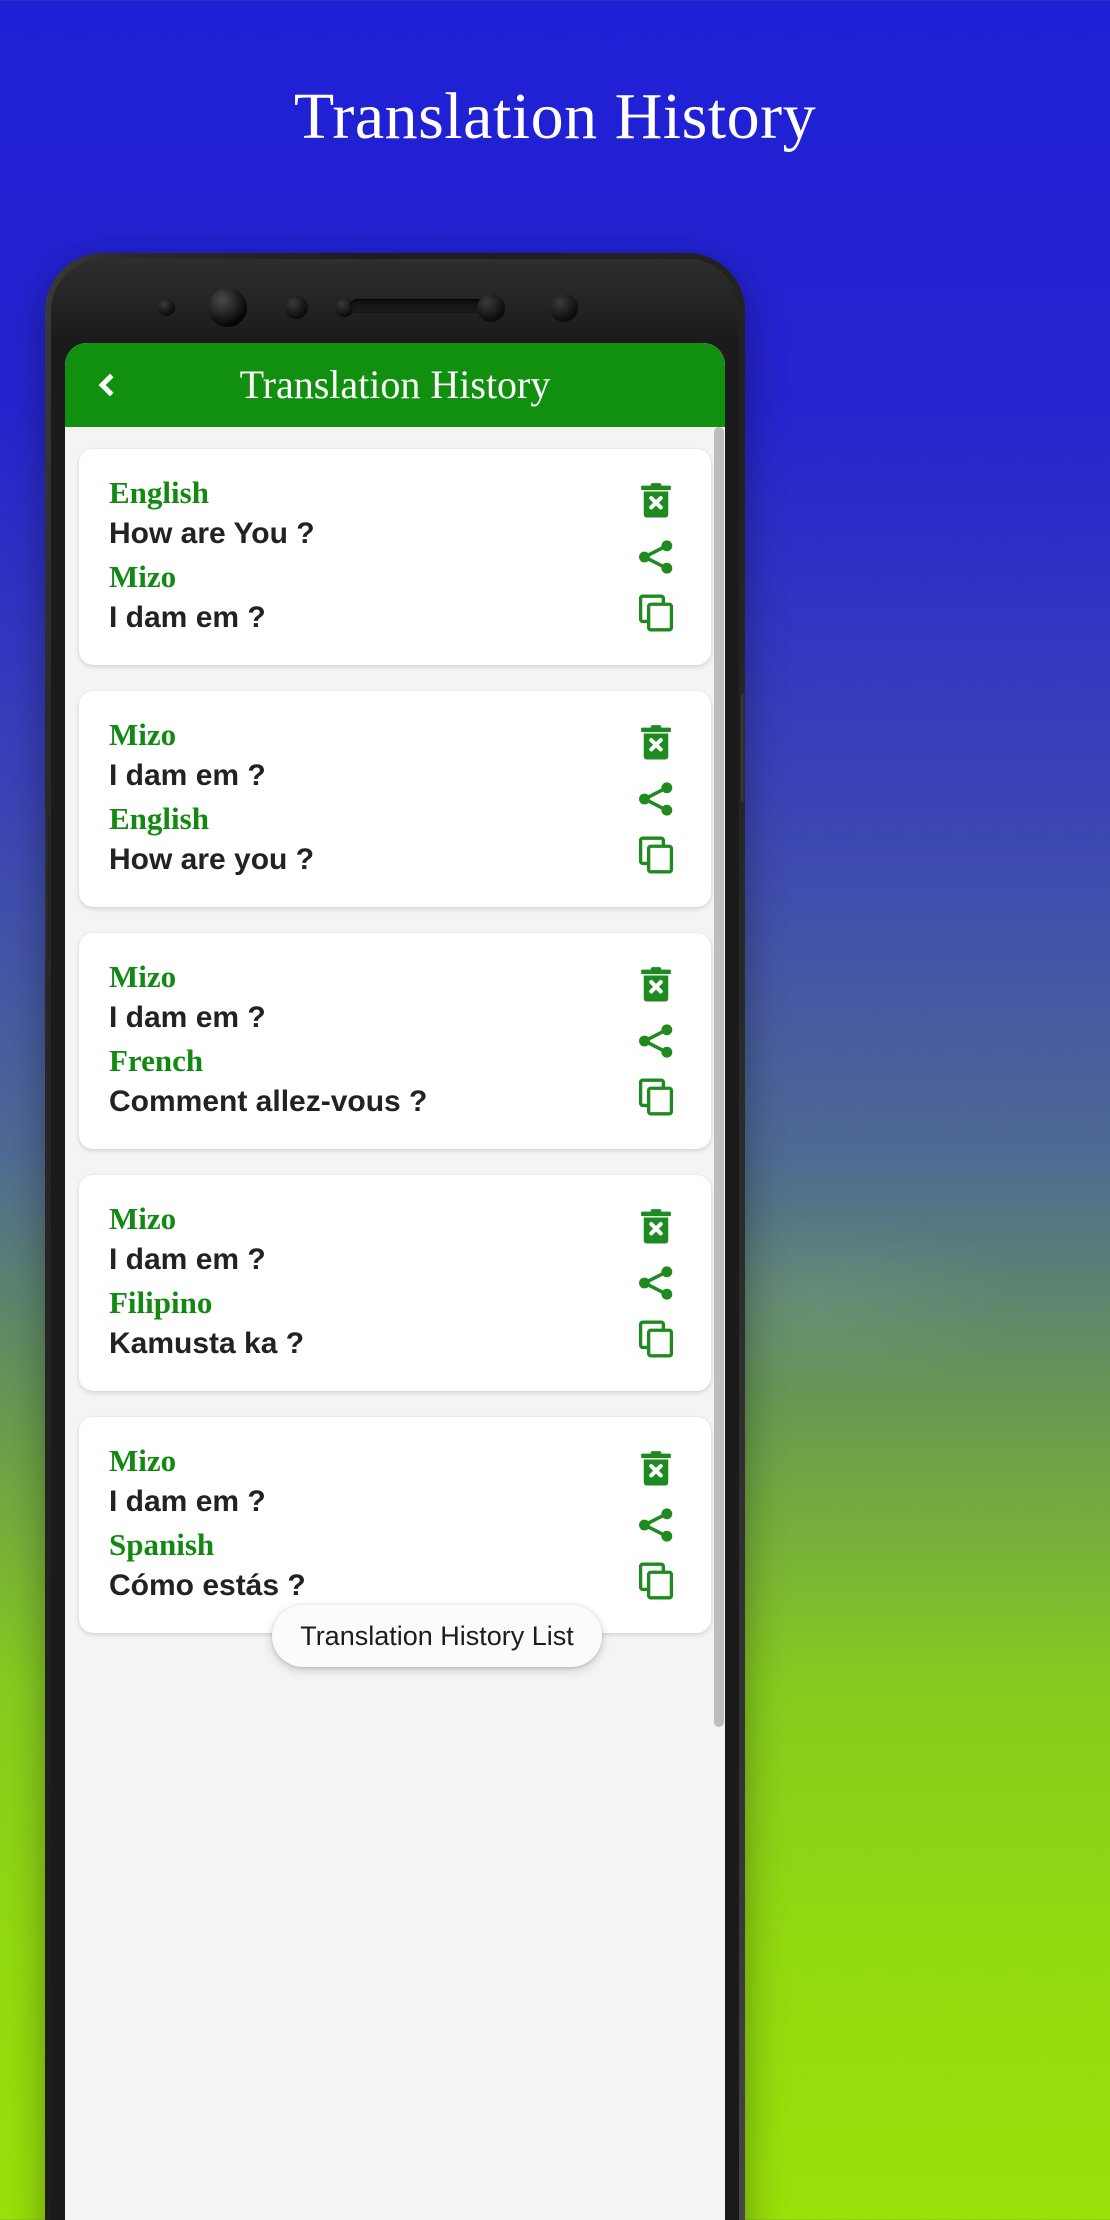  I want to click on history-card-text: Mizo I dam em ? English How are you ?, so click(368, 799).